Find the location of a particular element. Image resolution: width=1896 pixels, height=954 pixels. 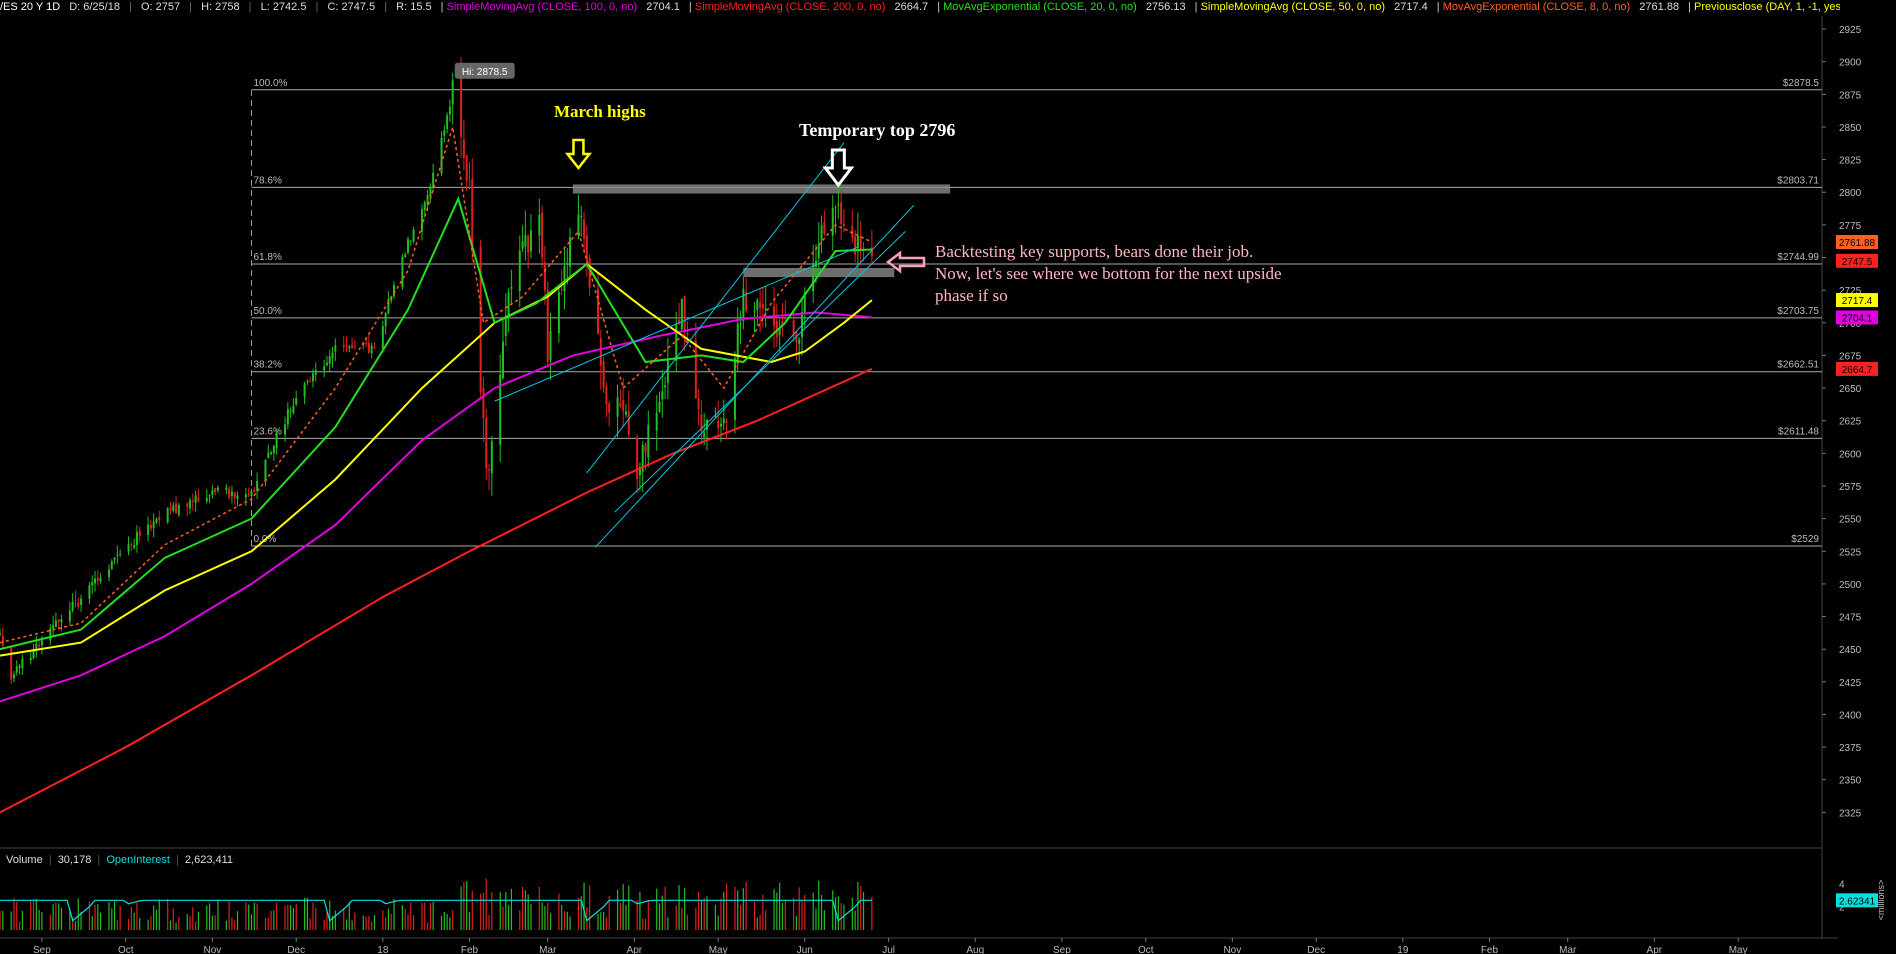

y-tick-label: 2450 is located at coordinates (1850, 650).